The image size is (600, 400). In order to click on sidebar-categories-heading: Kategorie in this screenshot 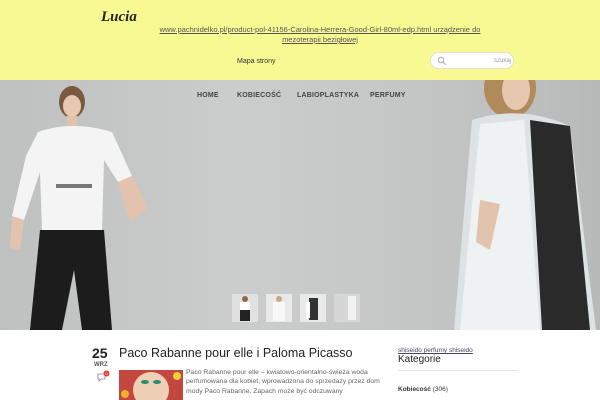, I will do `click(419, 359)`.